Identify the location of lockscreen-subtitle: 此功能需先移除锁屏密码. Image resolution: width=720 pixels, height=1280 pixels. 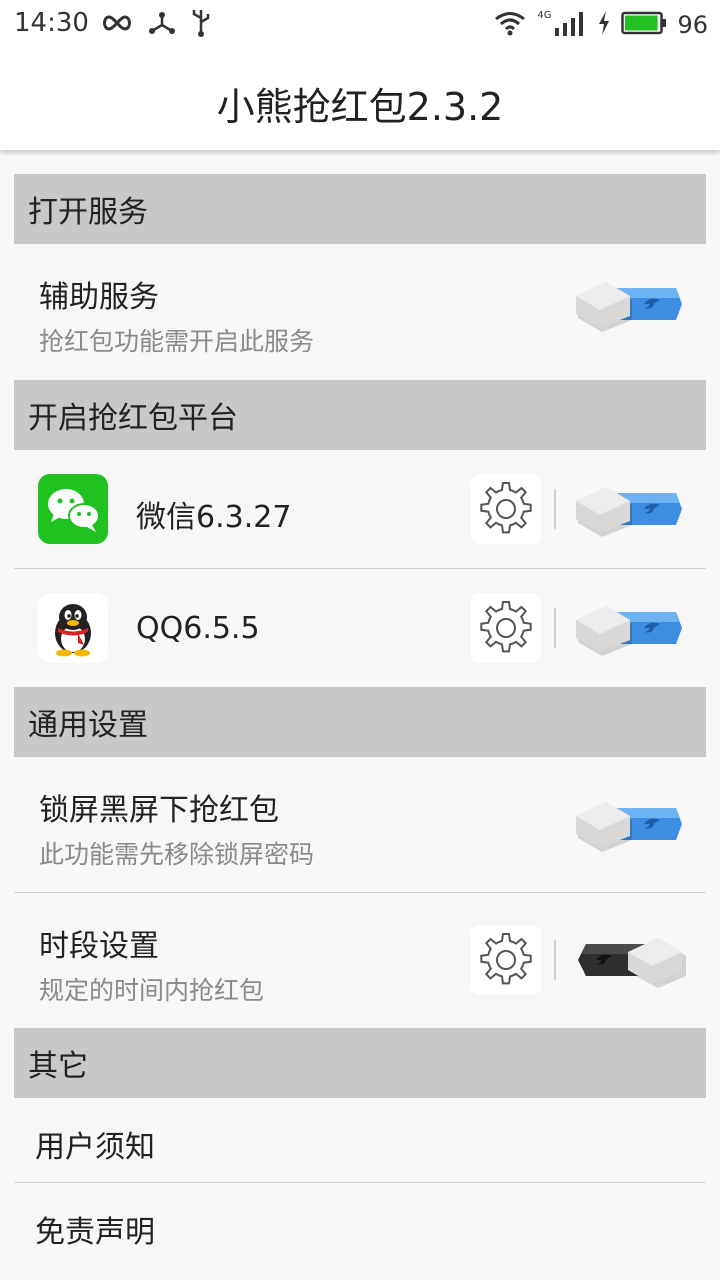
(177, 854).